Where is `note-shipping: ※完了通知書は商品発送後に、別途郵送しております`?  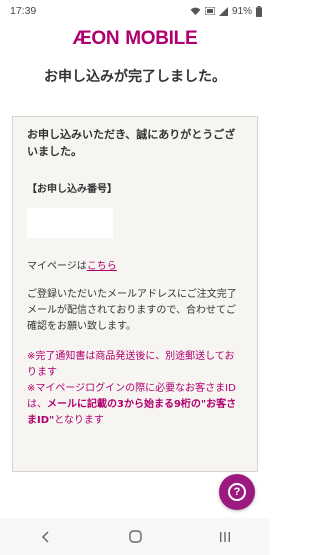 note-shipping: ※完了通知書は商品発送後に、別途郵送しております is located at coordinates (131, 364).